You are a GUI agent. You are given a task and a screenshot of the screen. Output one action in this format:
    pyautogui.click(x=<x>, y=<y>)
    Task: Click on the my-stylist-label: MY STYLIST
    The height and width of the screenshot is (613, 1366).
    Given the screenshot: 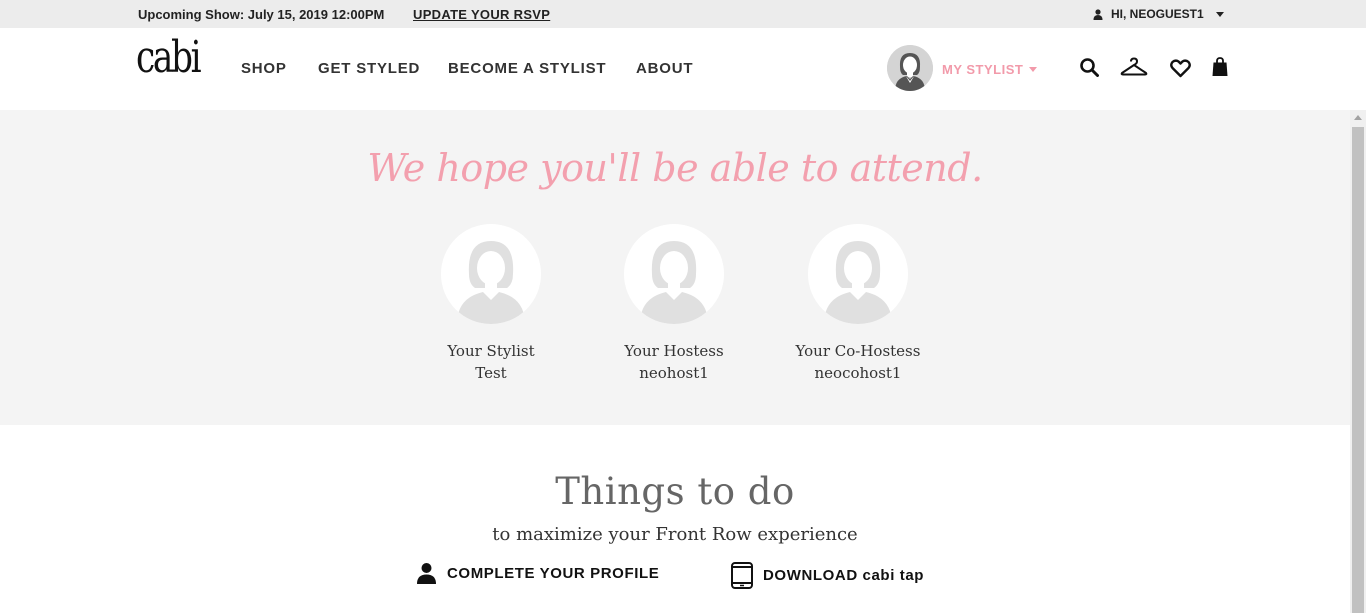 What is the action you would take?
    pyautogui.click(x=983, y=69)
    